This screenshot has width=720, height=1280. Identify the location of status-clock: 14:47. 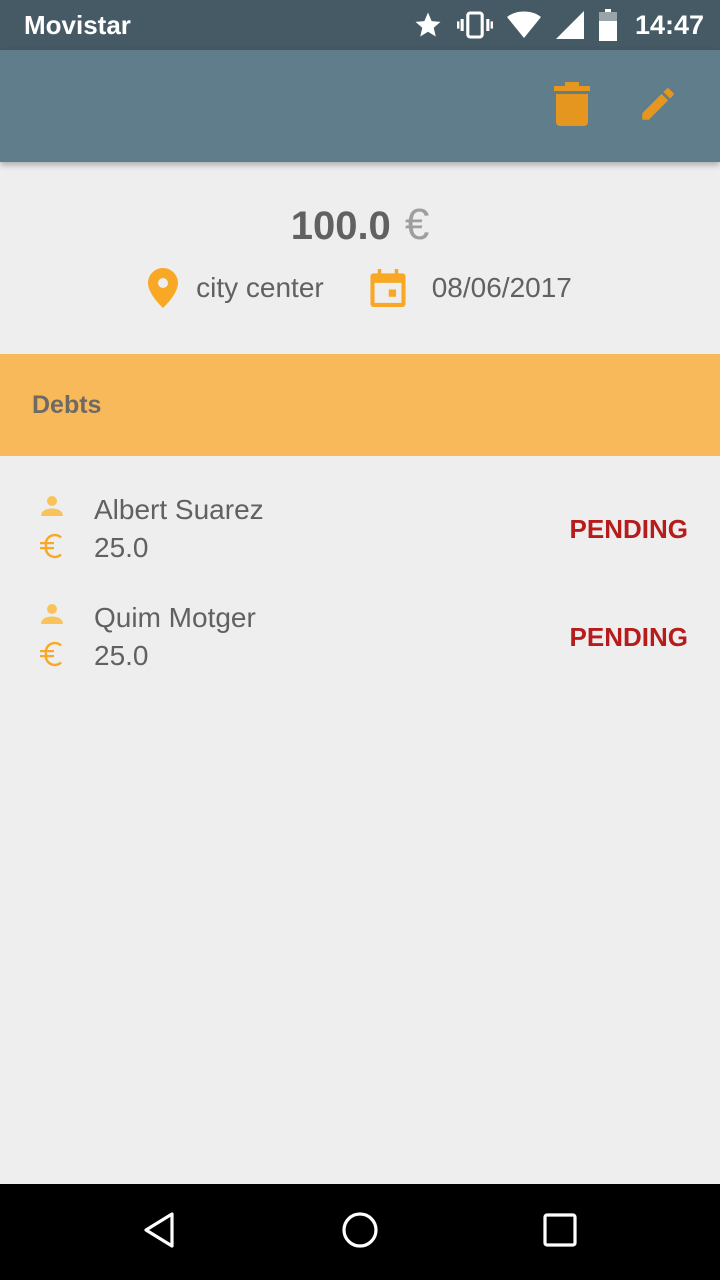
(669, 24).